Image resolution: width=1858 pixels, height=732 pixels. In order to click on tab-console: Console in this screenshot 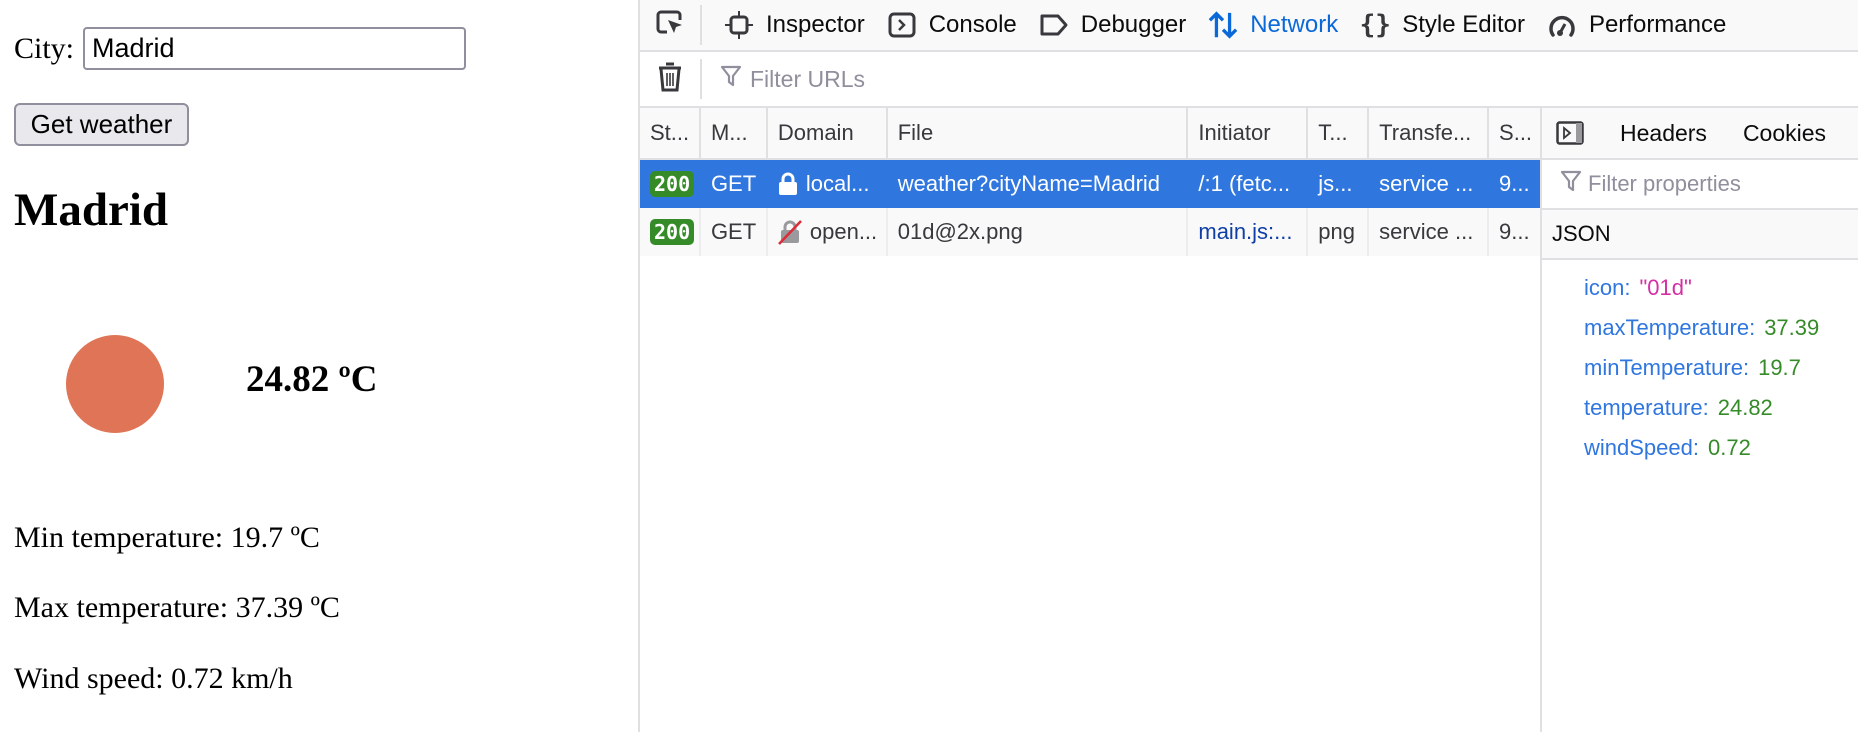, I will do `click(955, 25)`.